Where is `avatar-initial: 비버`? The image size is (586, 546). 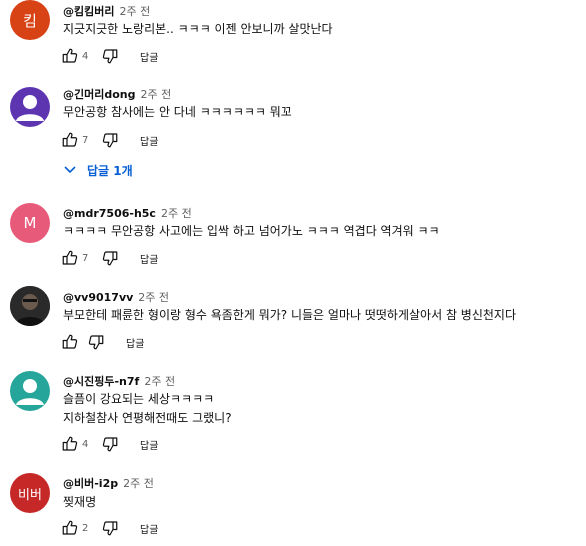
avatar-initial: 비버 is located at coordinates (30, 495).